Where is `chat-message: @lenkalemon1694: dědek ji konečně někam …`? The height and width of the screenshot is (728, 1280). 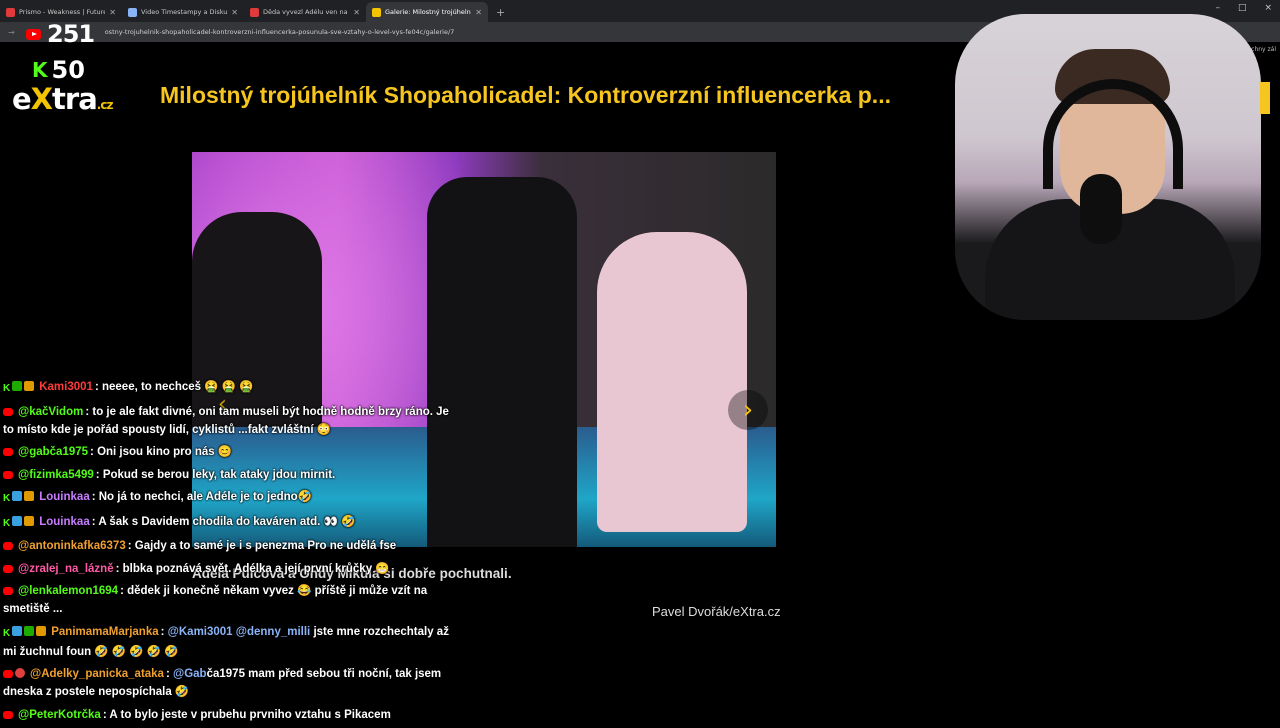 chat-message: @lenkalemon1694: dědek ji konečně někam … is located at coordinates (229, 600).